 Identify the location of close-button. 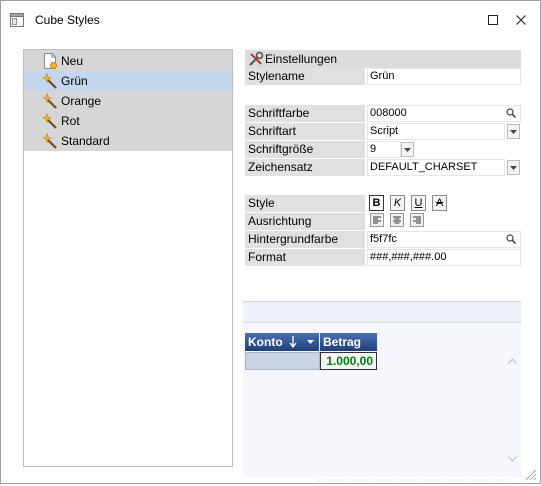
(521, 20).